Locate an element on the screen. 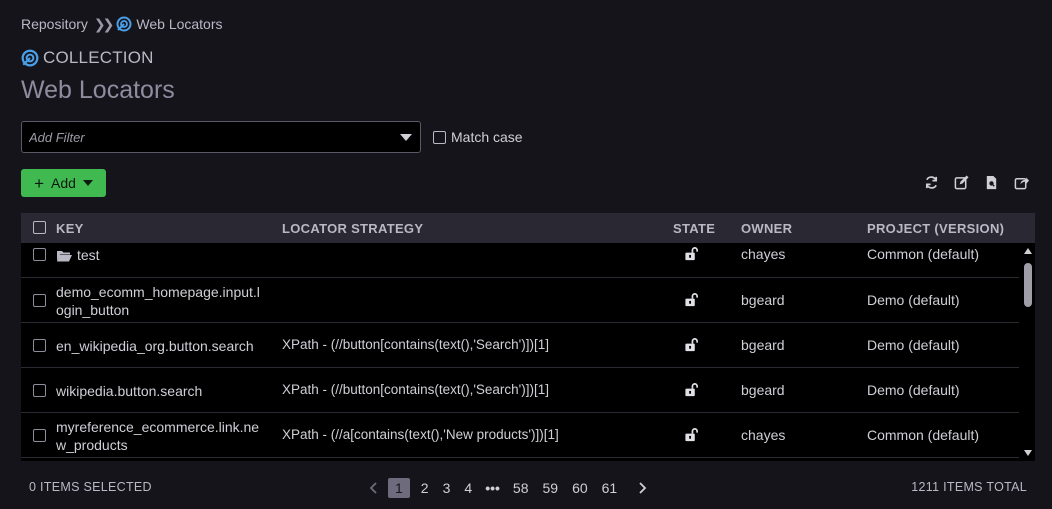 The width and height of the screenshot is (1052, 509). scroll-down-icon is located at coordinates (1028, 453).